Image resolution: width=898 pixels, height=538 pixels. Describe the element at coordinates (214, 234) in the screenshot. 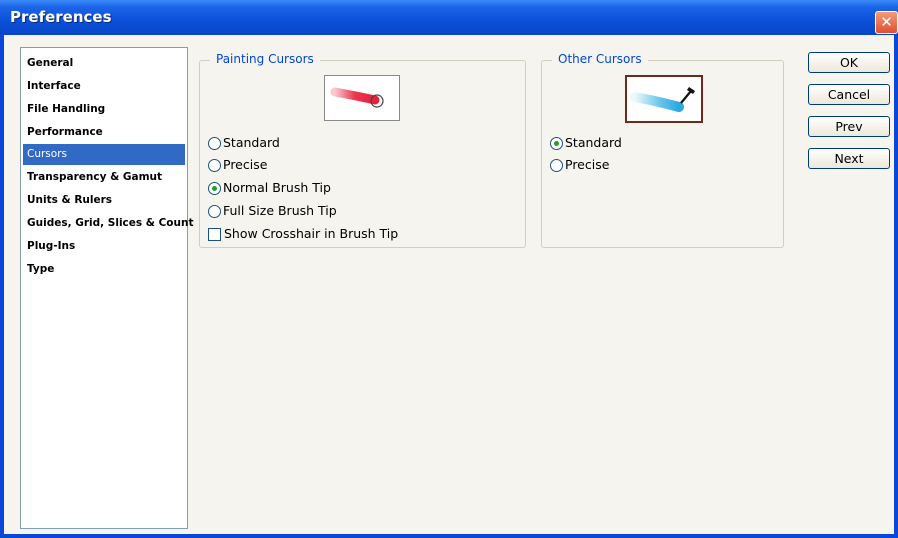

I see `crosshair-checkbox` at that location.